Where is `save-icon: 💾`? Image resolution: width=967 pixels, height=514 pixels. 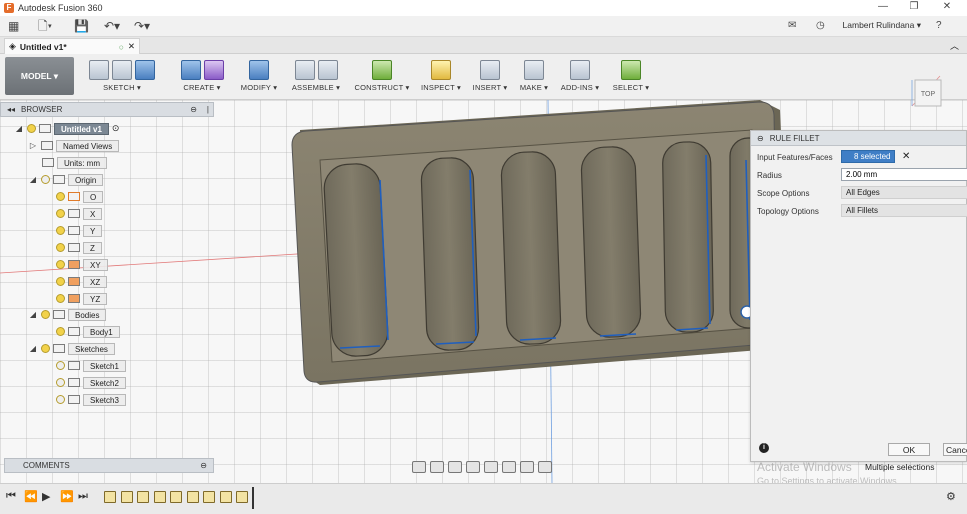
save-icon: 💾 is located at coordinates (81, 26).